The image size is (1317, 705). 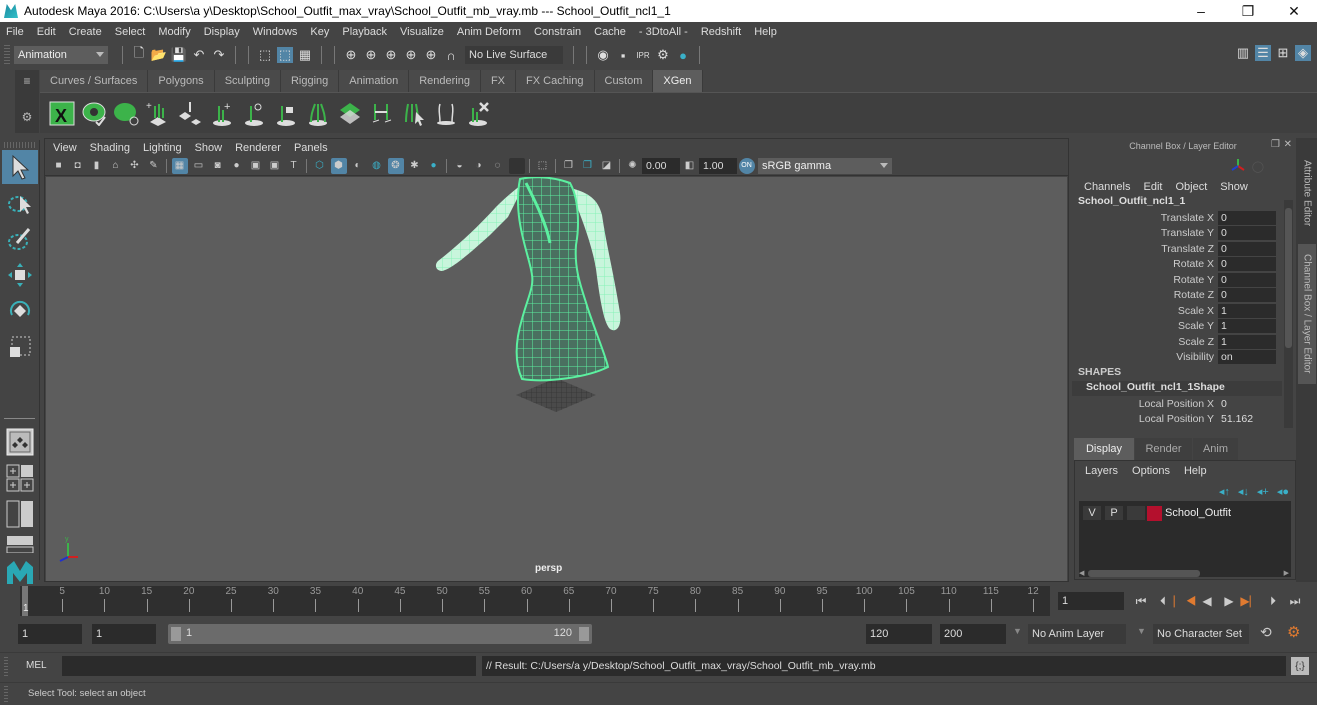 What do you see at coordinates (1154, 513) in the screenshot?
I see `layer-color-swatch` at bounding box center [1154, 513].